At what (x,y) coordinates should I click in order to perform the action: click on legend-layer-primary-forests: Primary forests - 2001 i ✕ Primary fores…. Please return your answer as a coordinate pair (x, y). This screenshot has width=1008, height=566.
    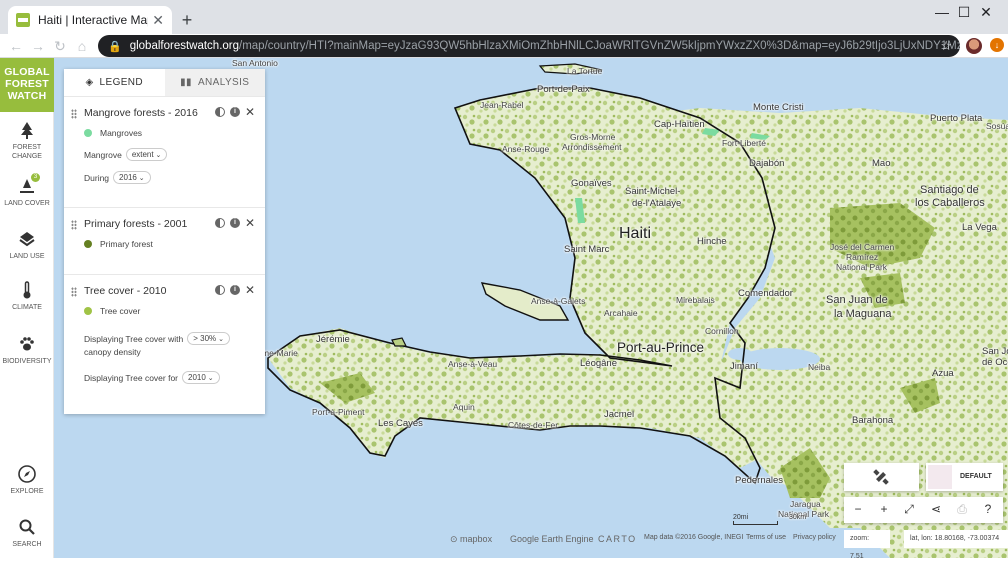
    Looking at the image, I should click on (164, 241).